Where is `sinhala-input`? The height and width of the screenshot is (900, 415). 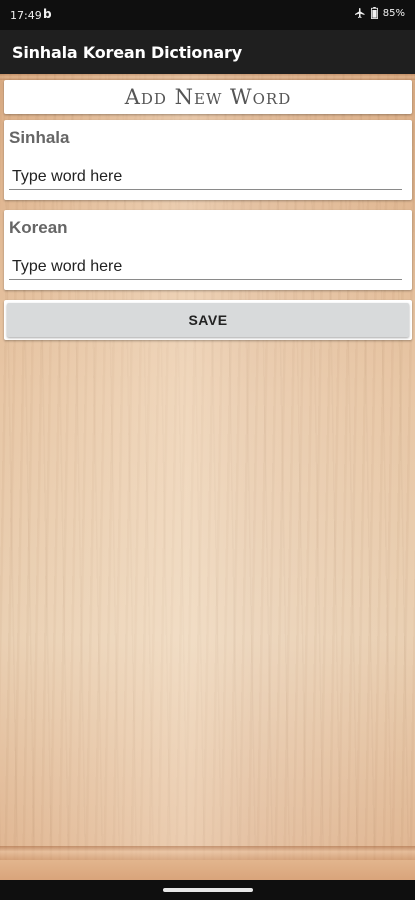
sinhala-input is located at coordinates (205, 177).